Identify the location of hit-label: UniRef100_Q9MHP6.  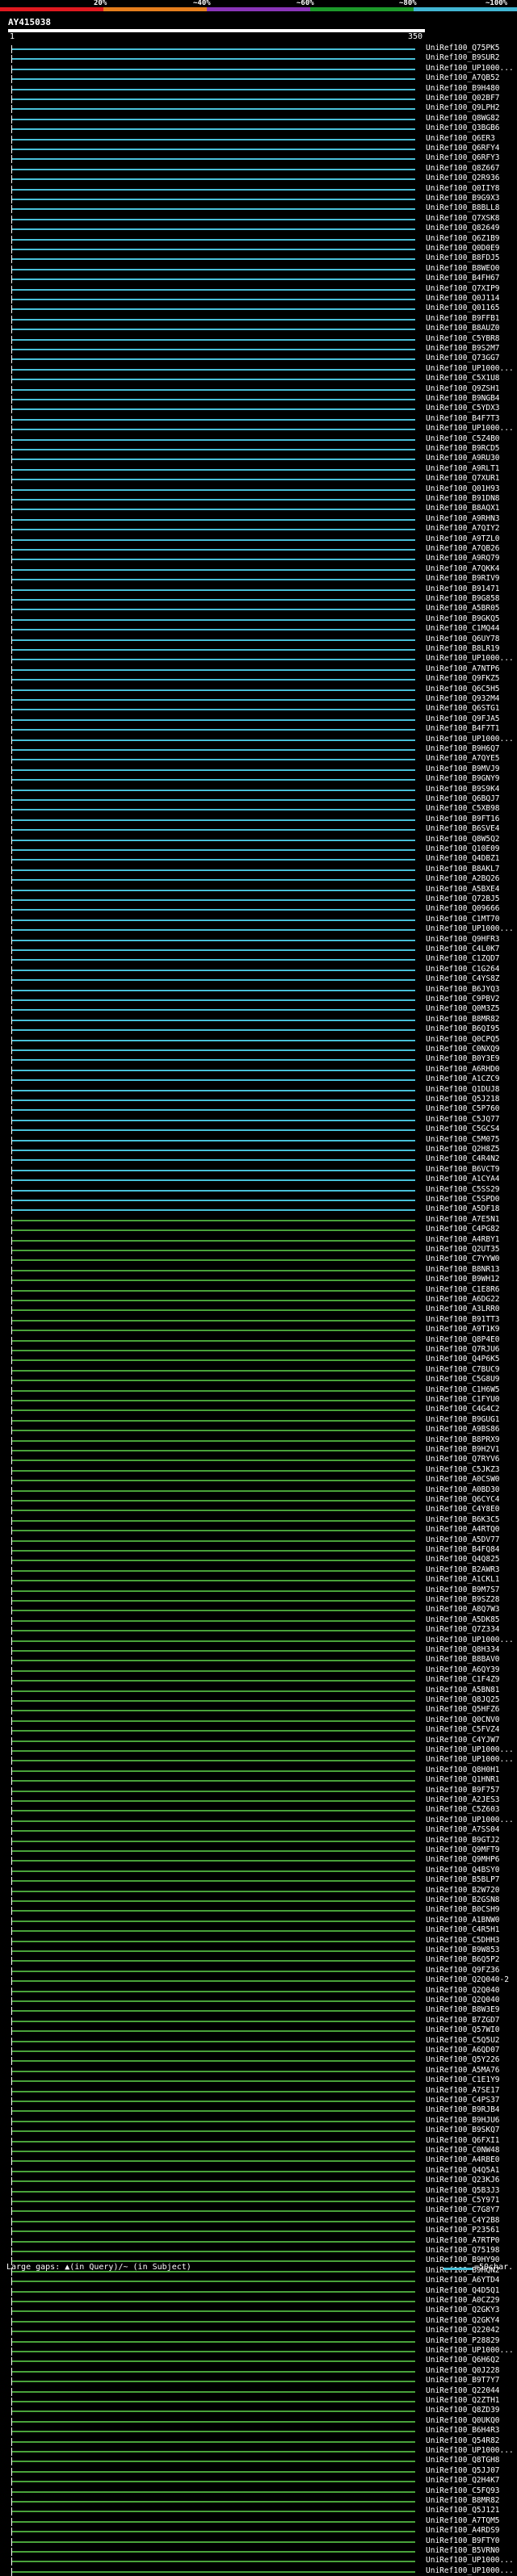
(463, 1860).